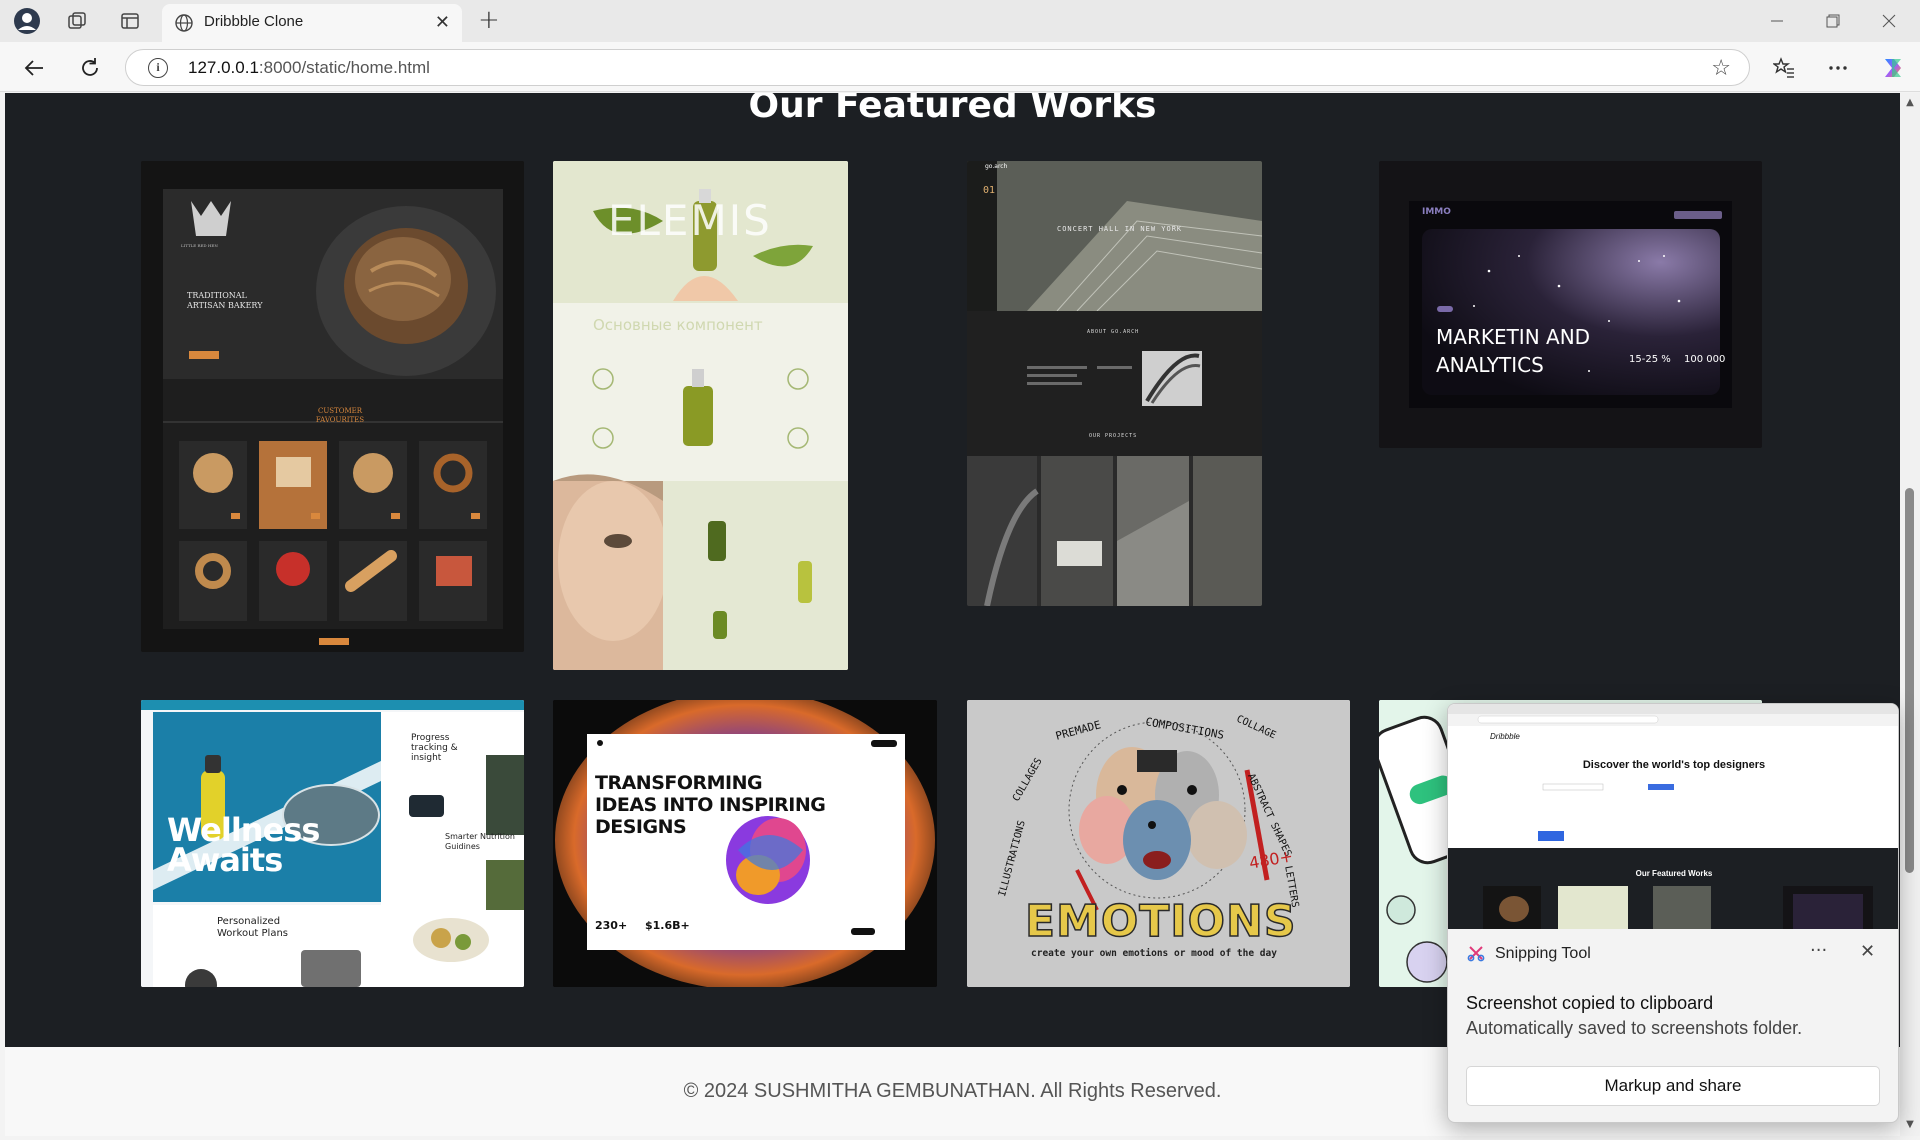 Image resolution: width=1920 pixels, height=1140 pixels. I want to click on vertical-tabs-icon, so click(130, 21).